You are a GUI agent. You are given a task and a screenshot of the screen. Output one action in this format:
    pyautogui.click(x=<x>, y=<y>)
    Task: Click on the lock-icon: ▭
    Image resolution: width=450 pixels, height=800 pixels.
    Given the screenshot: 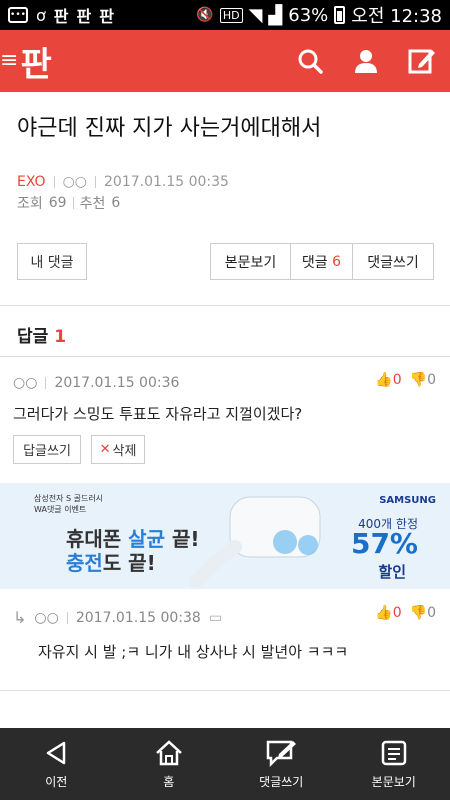 What is the action you would take?
    pyautogui.click(x=215, y=617)
    